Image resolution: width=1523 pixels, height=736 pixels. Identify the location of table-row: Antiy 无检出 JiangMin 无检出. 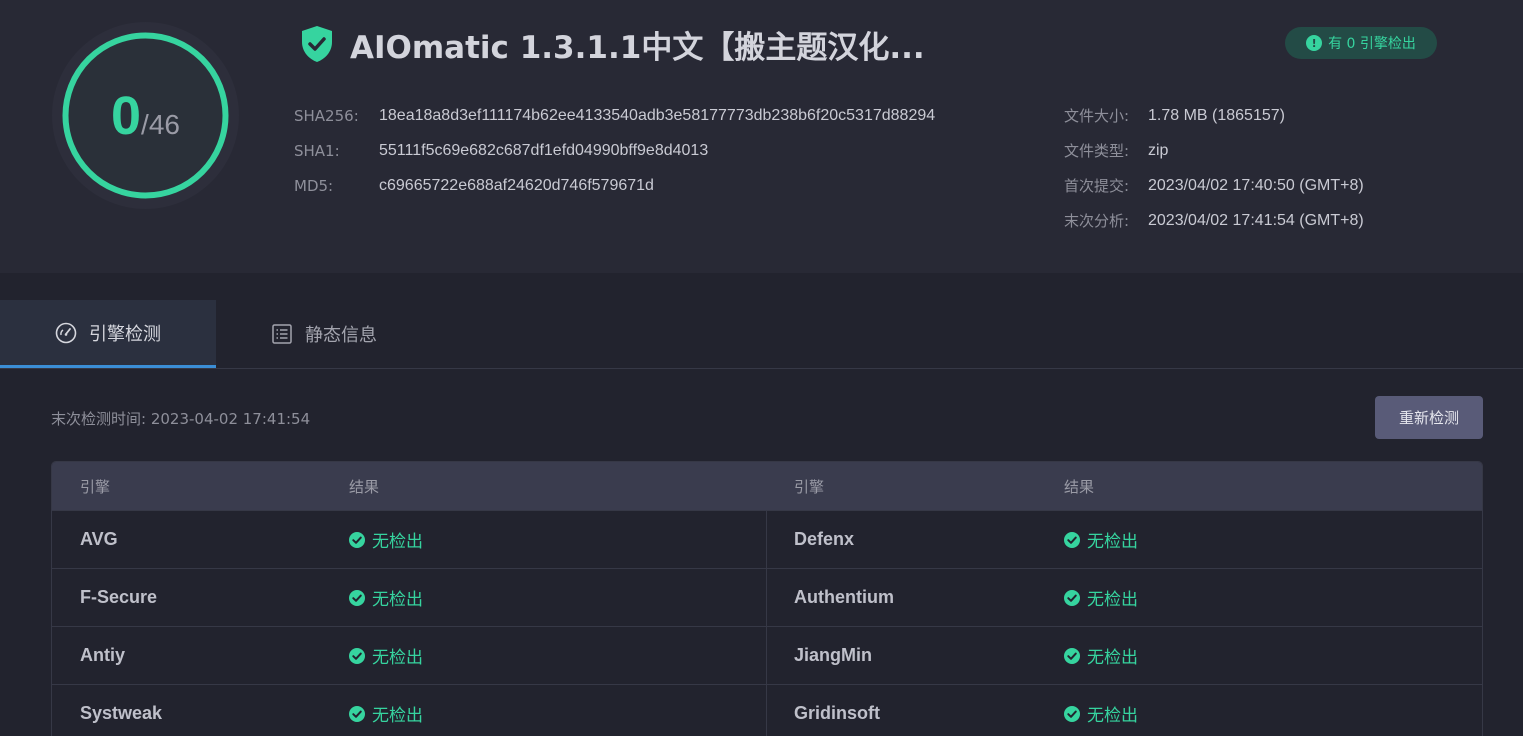
(767, 655).